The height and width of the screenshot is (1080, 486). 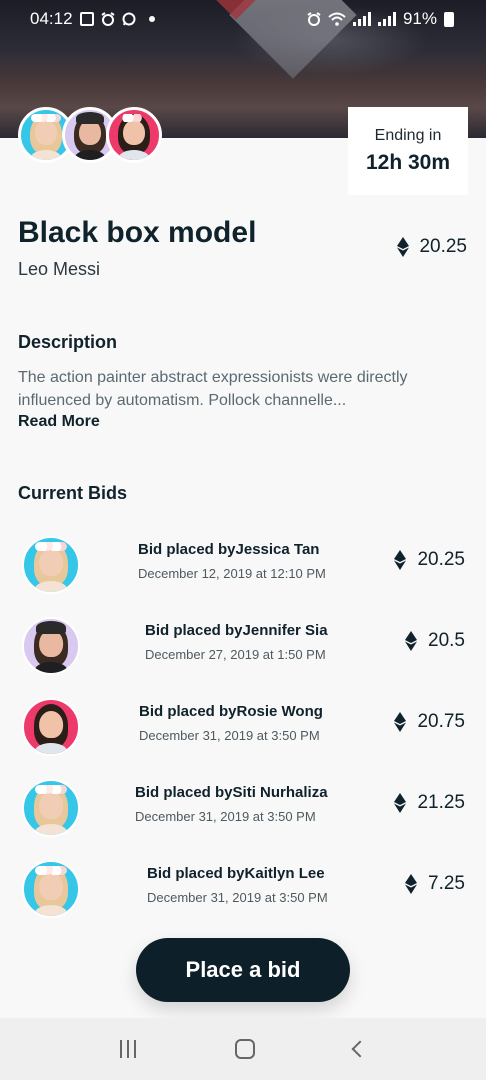 I want to click on bid-amount: 20.5, so click(x=434, y=641).